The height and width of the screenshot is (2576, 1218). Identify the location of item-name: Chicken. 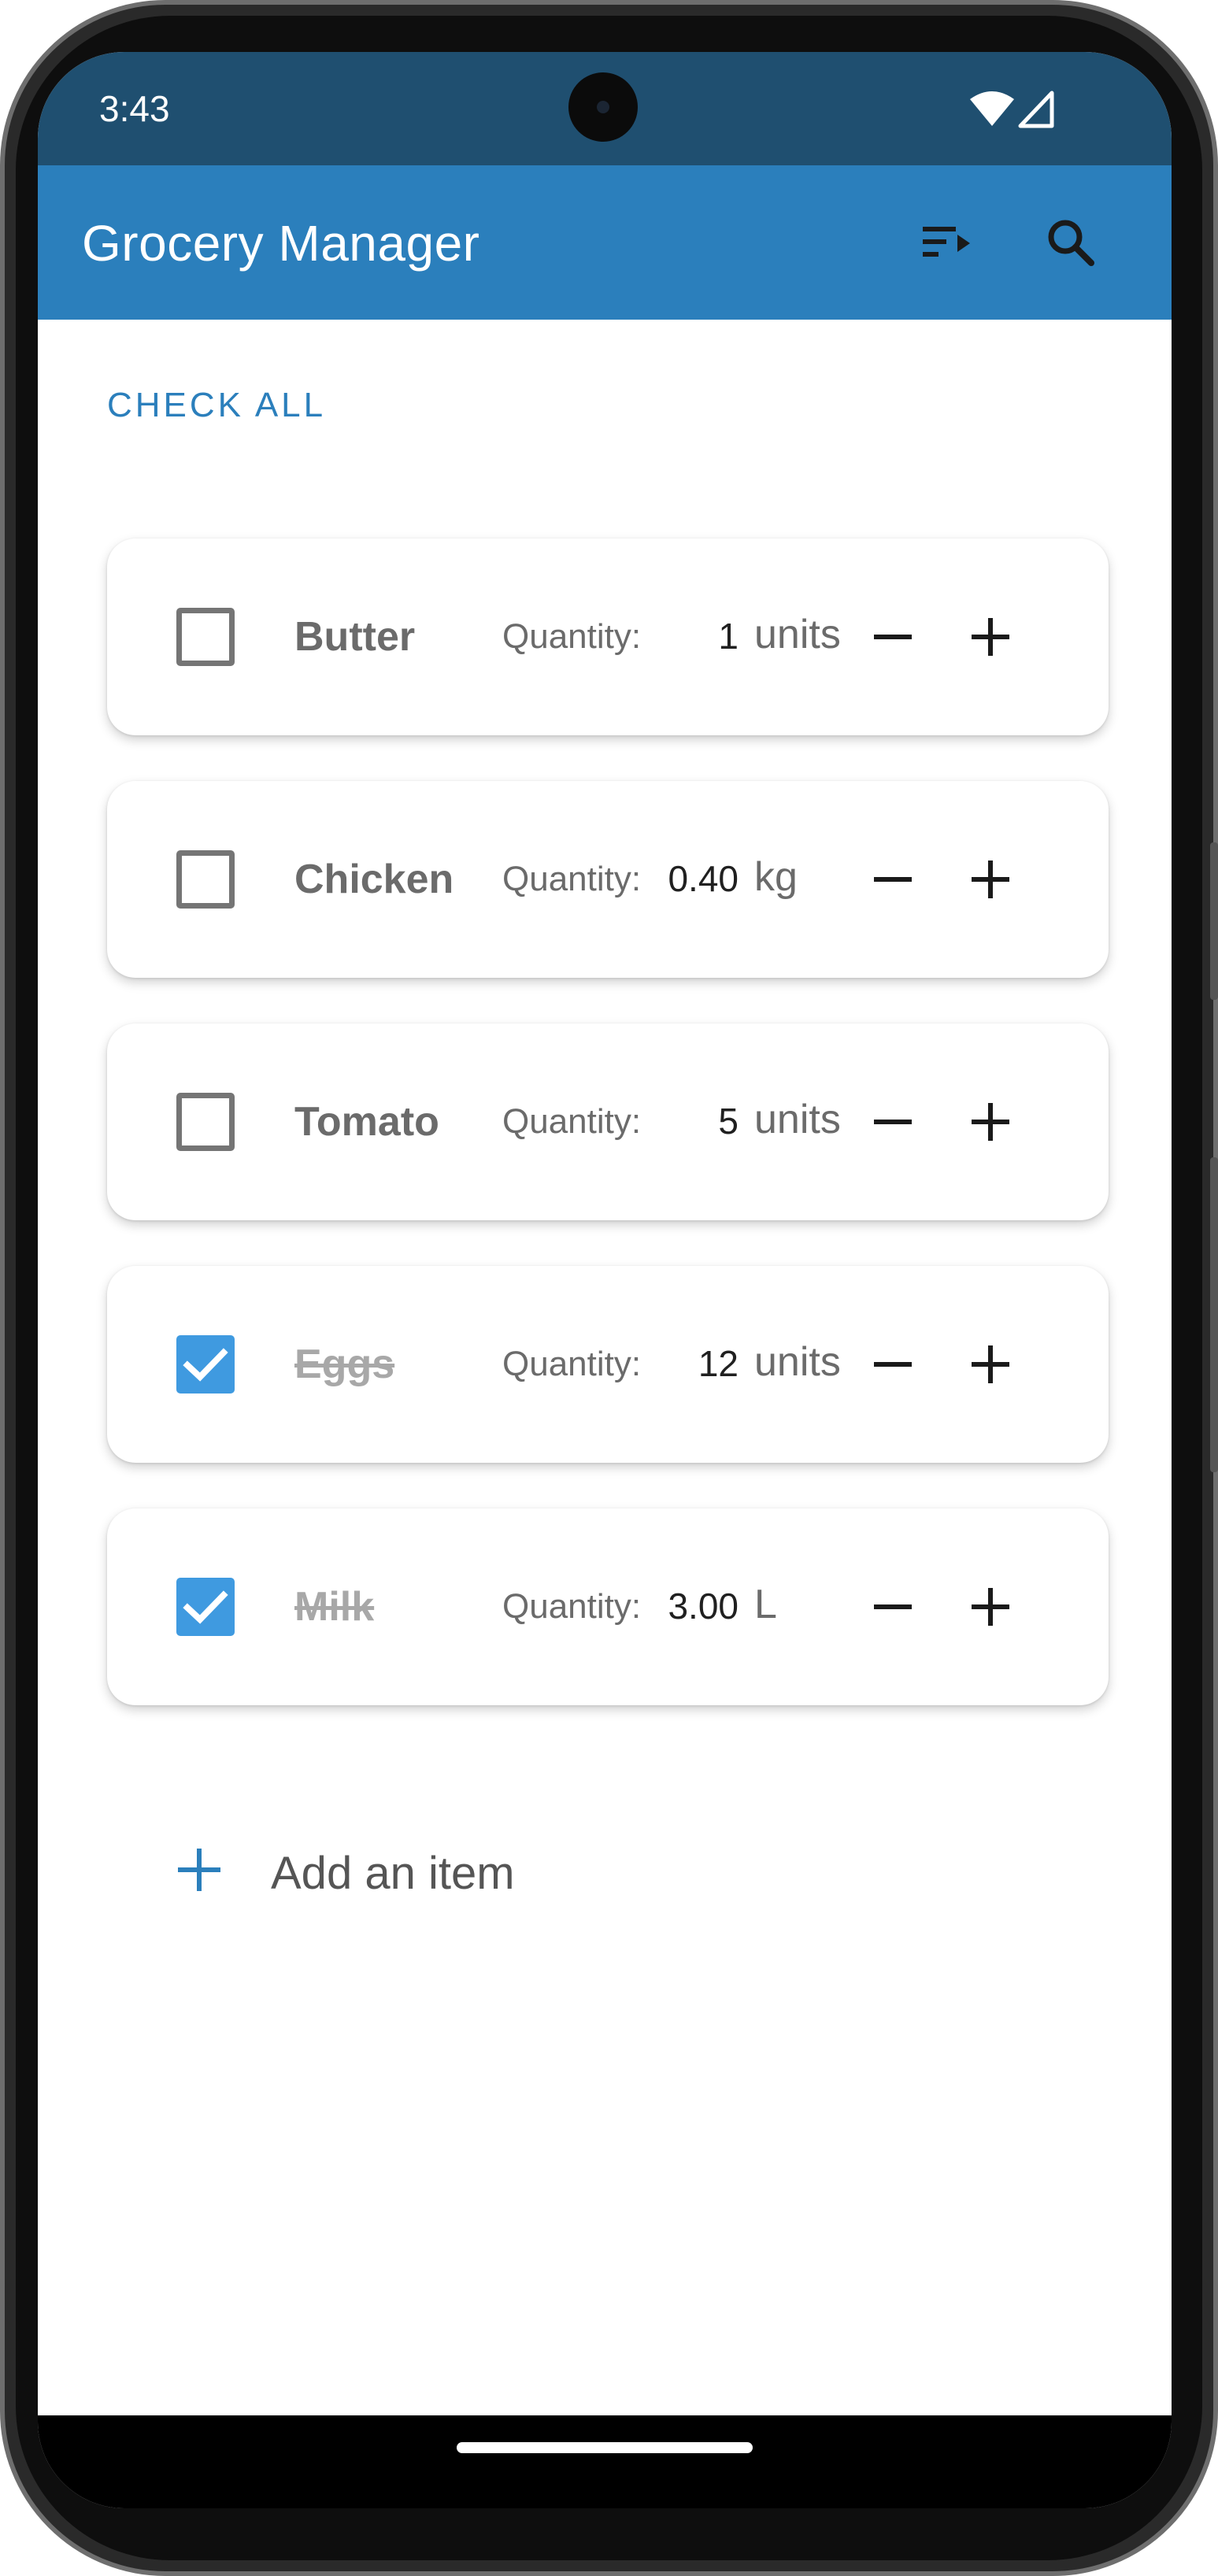
(374, 879).